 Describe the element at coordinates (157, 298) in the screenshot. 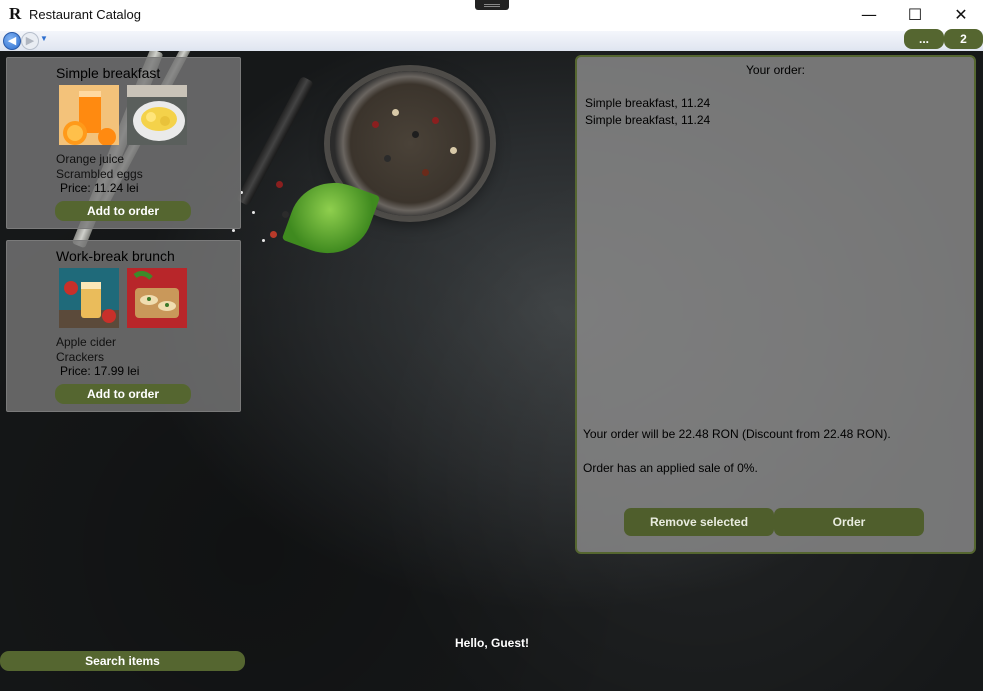

I see `crackers-image` at that location.